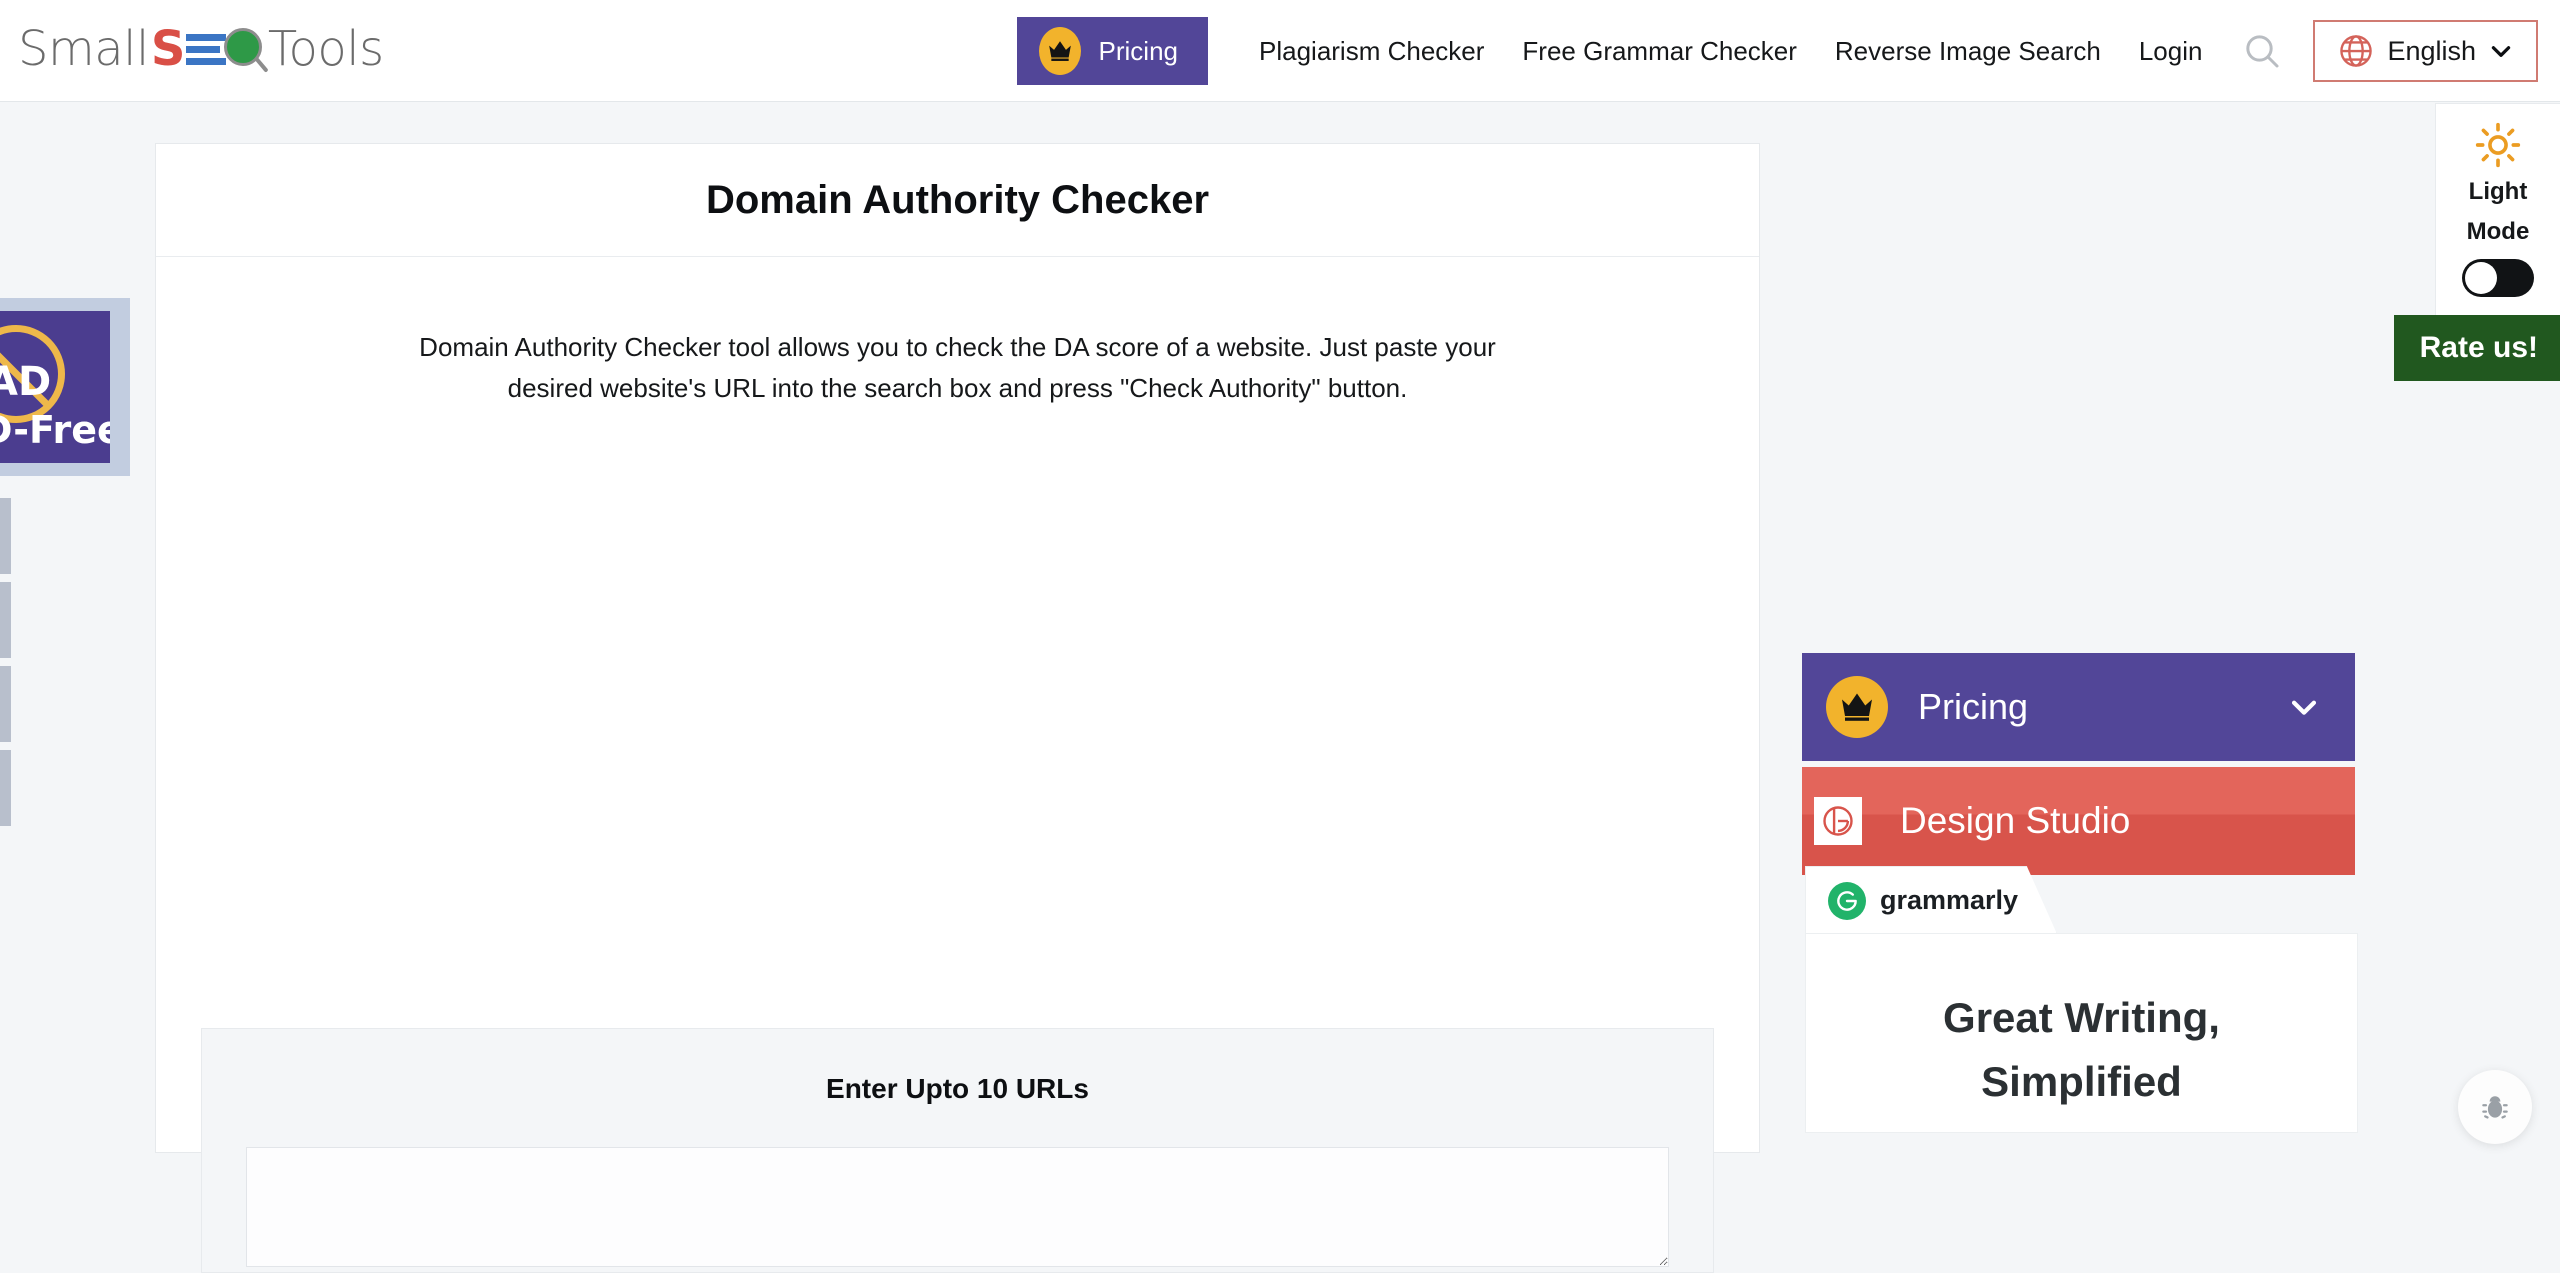 The width and height of the screenshot is (2560, 1273). I want to click on logo-magnifier-icon, so click(244, 49).